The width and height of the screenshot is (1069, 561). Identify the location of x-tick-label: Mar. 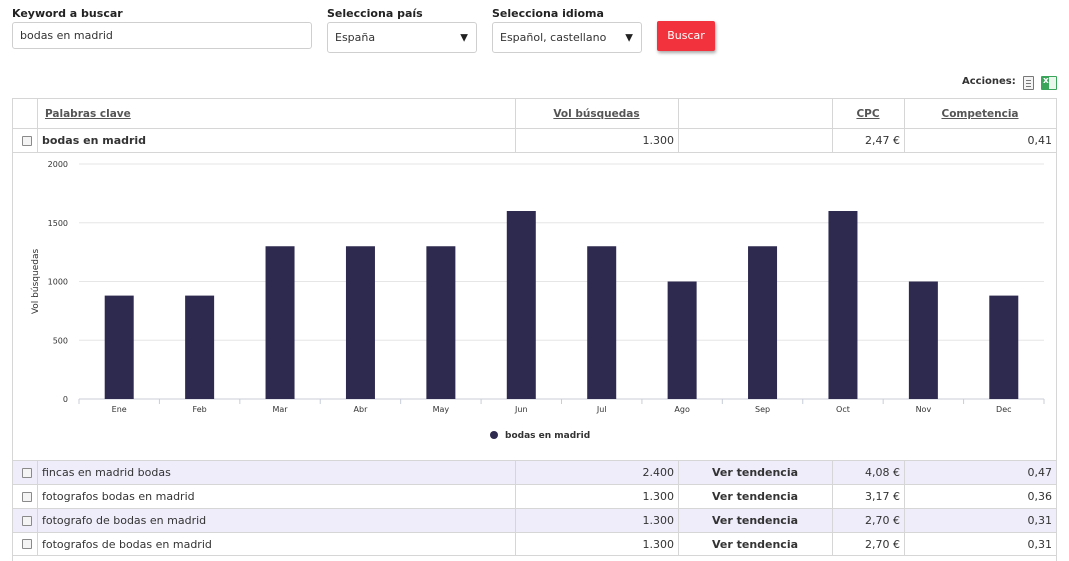
(280, 409).